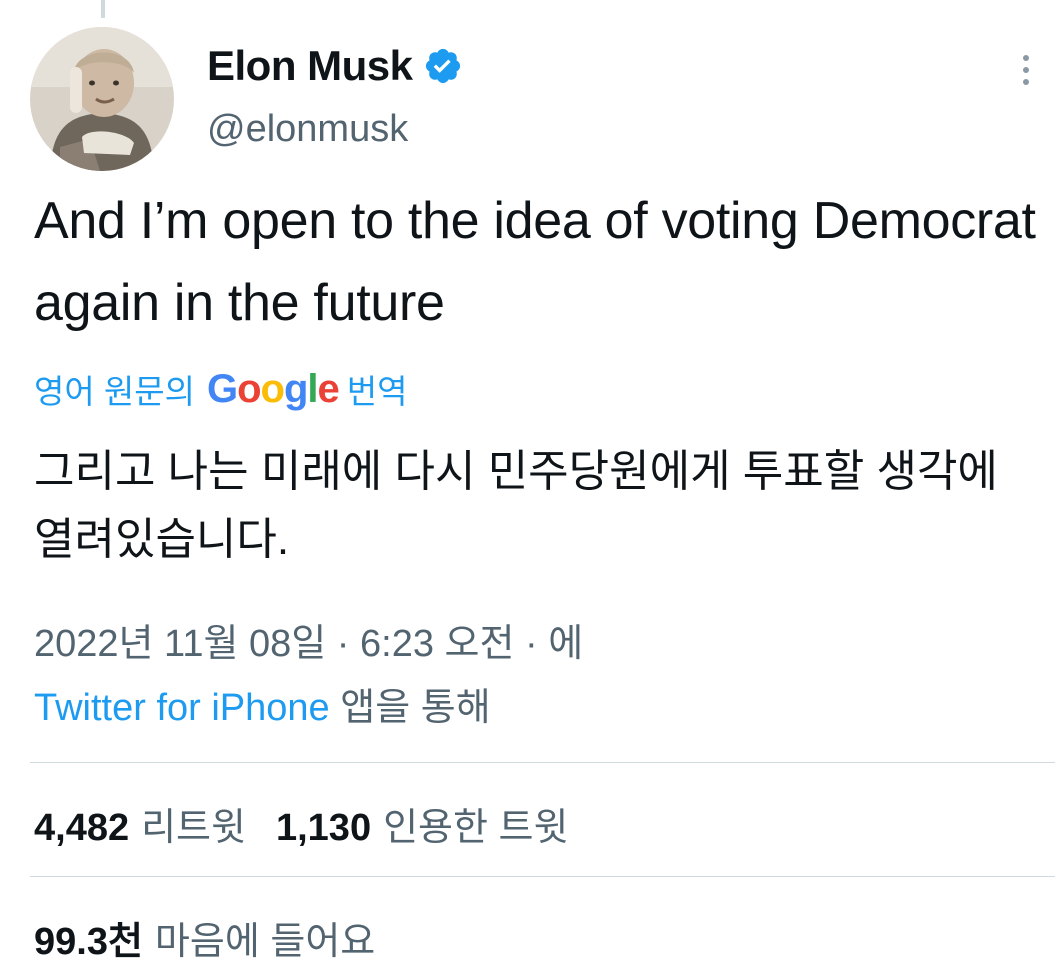  Describe the element at coordinates (475, 823) in the screenshot. I see `quote-label: 인용한 트윗` at that location.